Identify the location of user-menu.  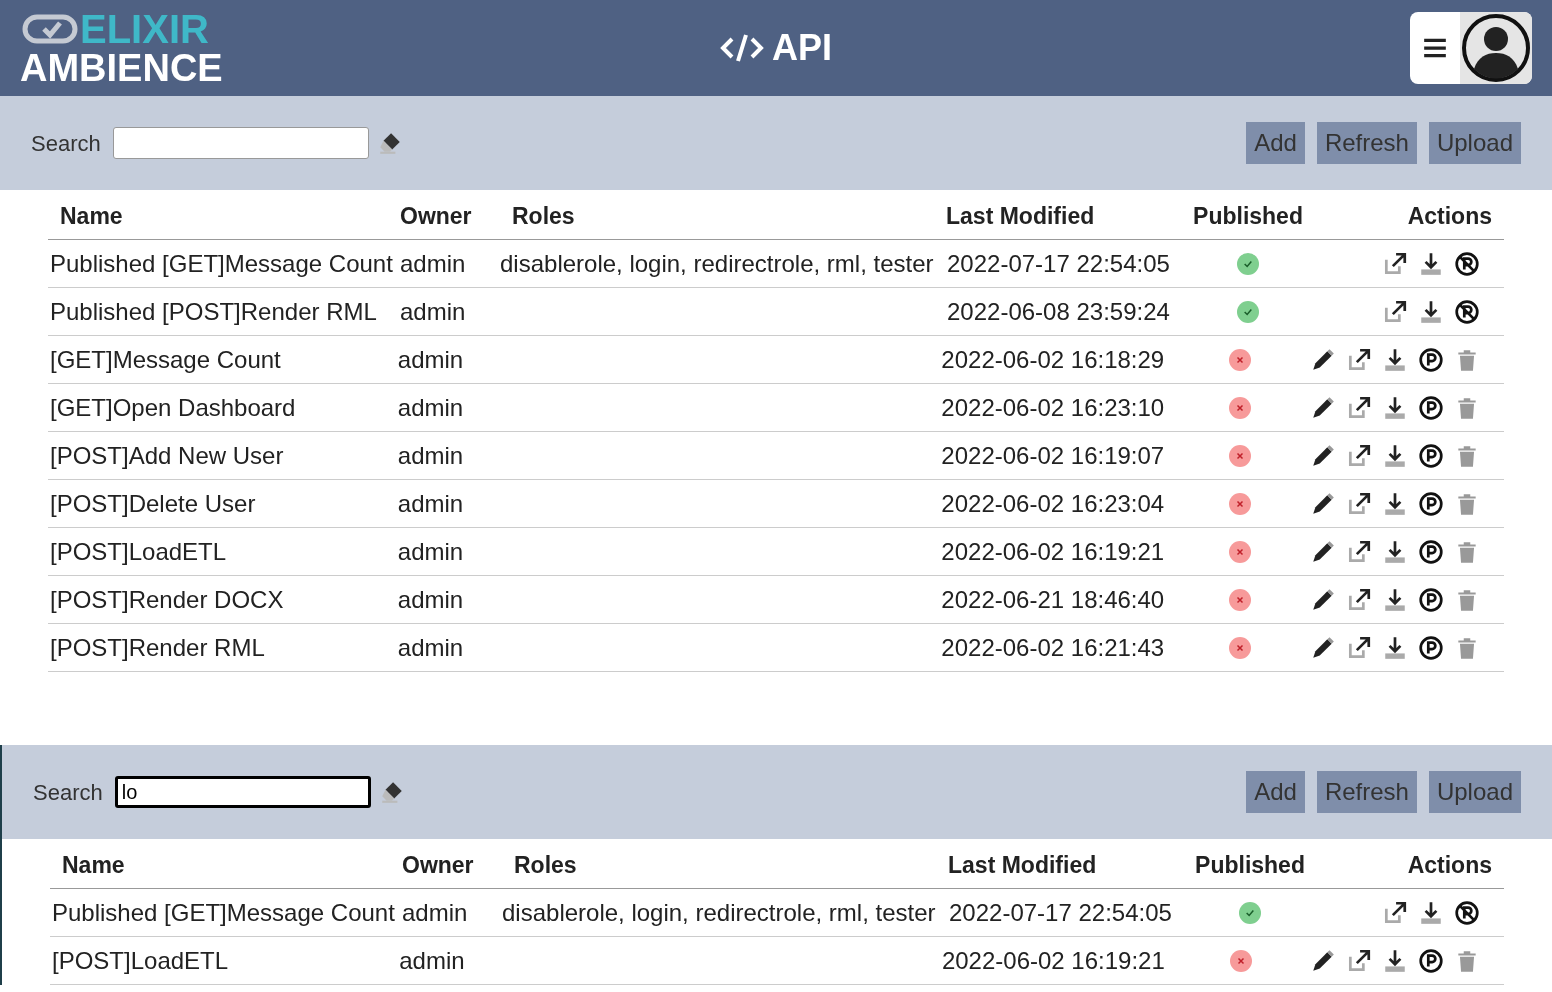
(1471, 48).